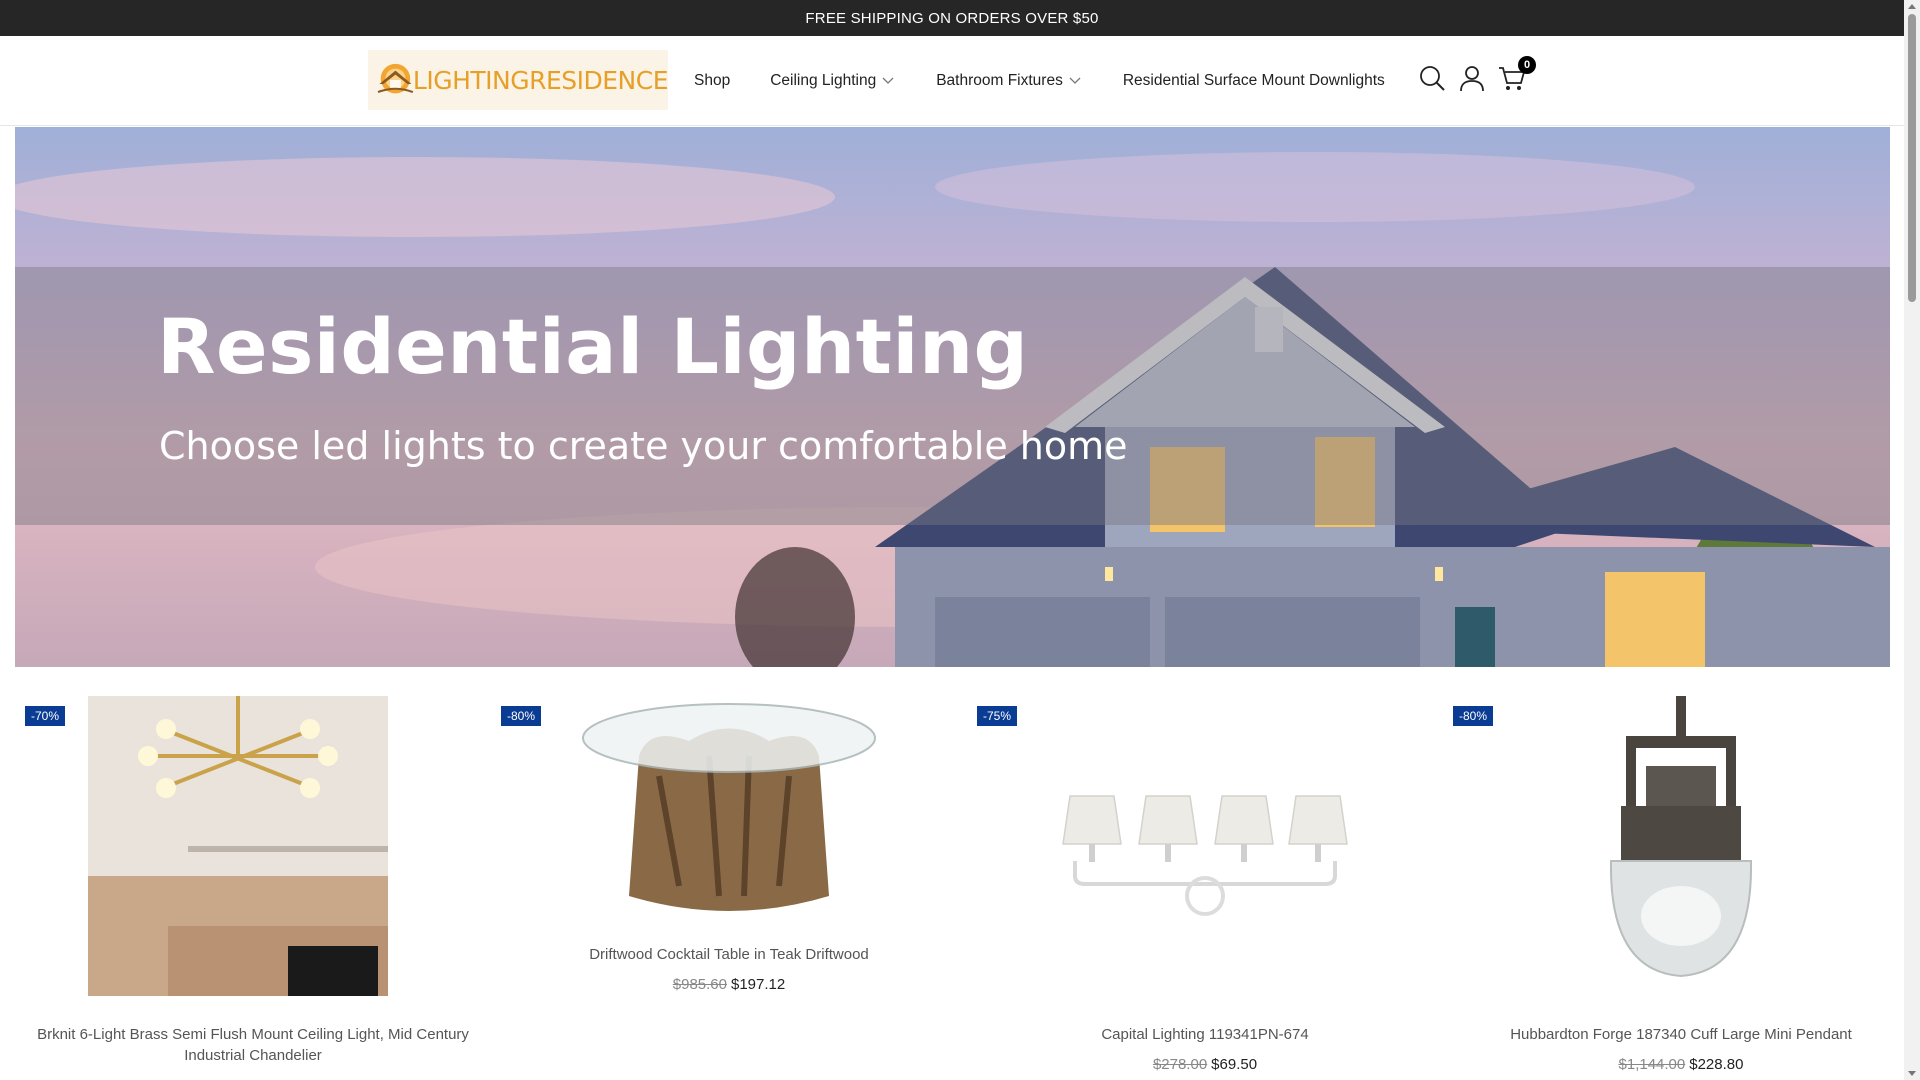 This screenshot has width=1920, height=1080. What do you see at coordinates (45, 716) in the screenshot?
I see `sale-badge: -70%` at bounding box center [45, 716].